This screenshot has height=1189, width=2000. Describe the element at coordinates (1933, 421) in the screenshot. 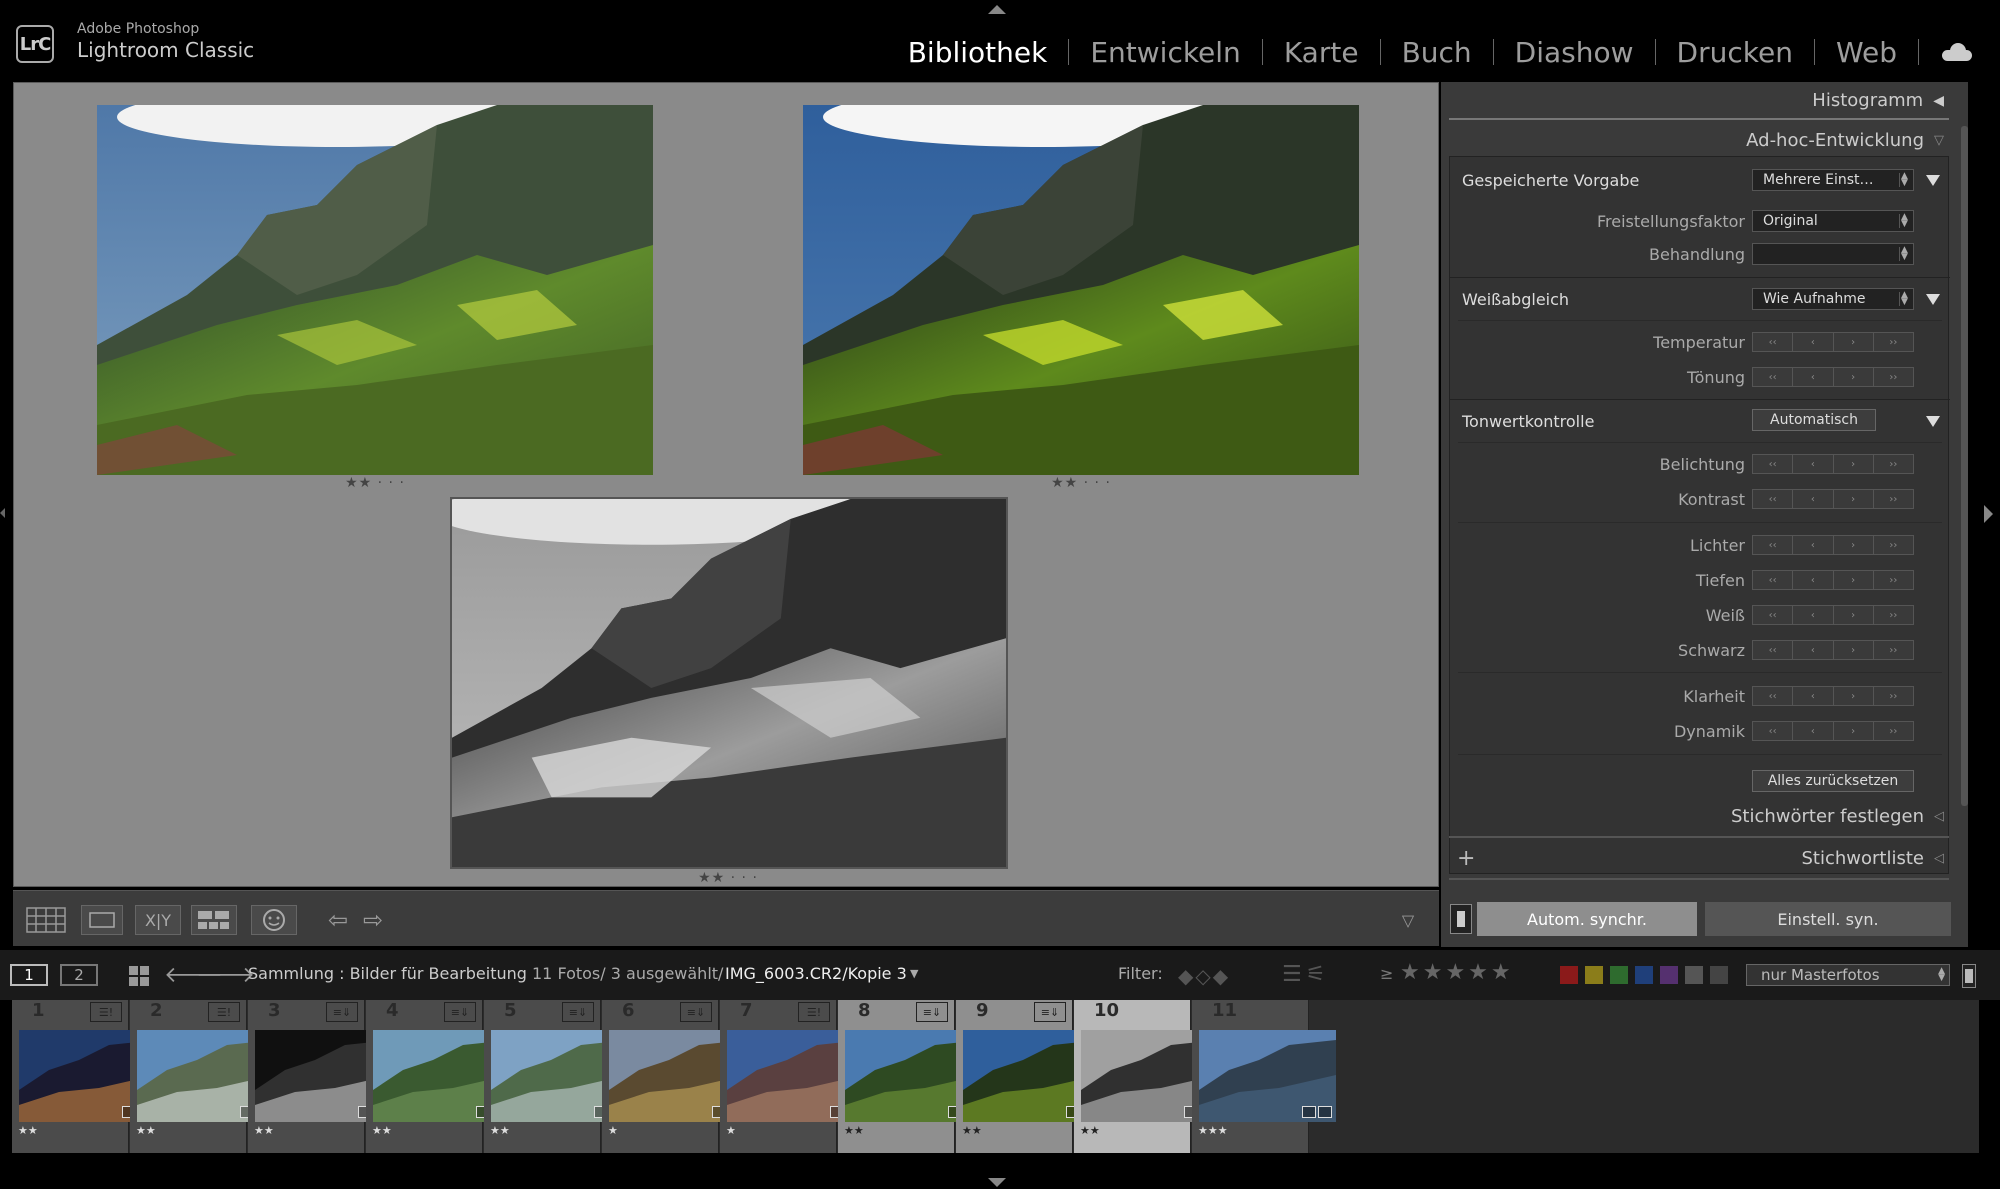

I see `tone-disclosure-icon` at that location.